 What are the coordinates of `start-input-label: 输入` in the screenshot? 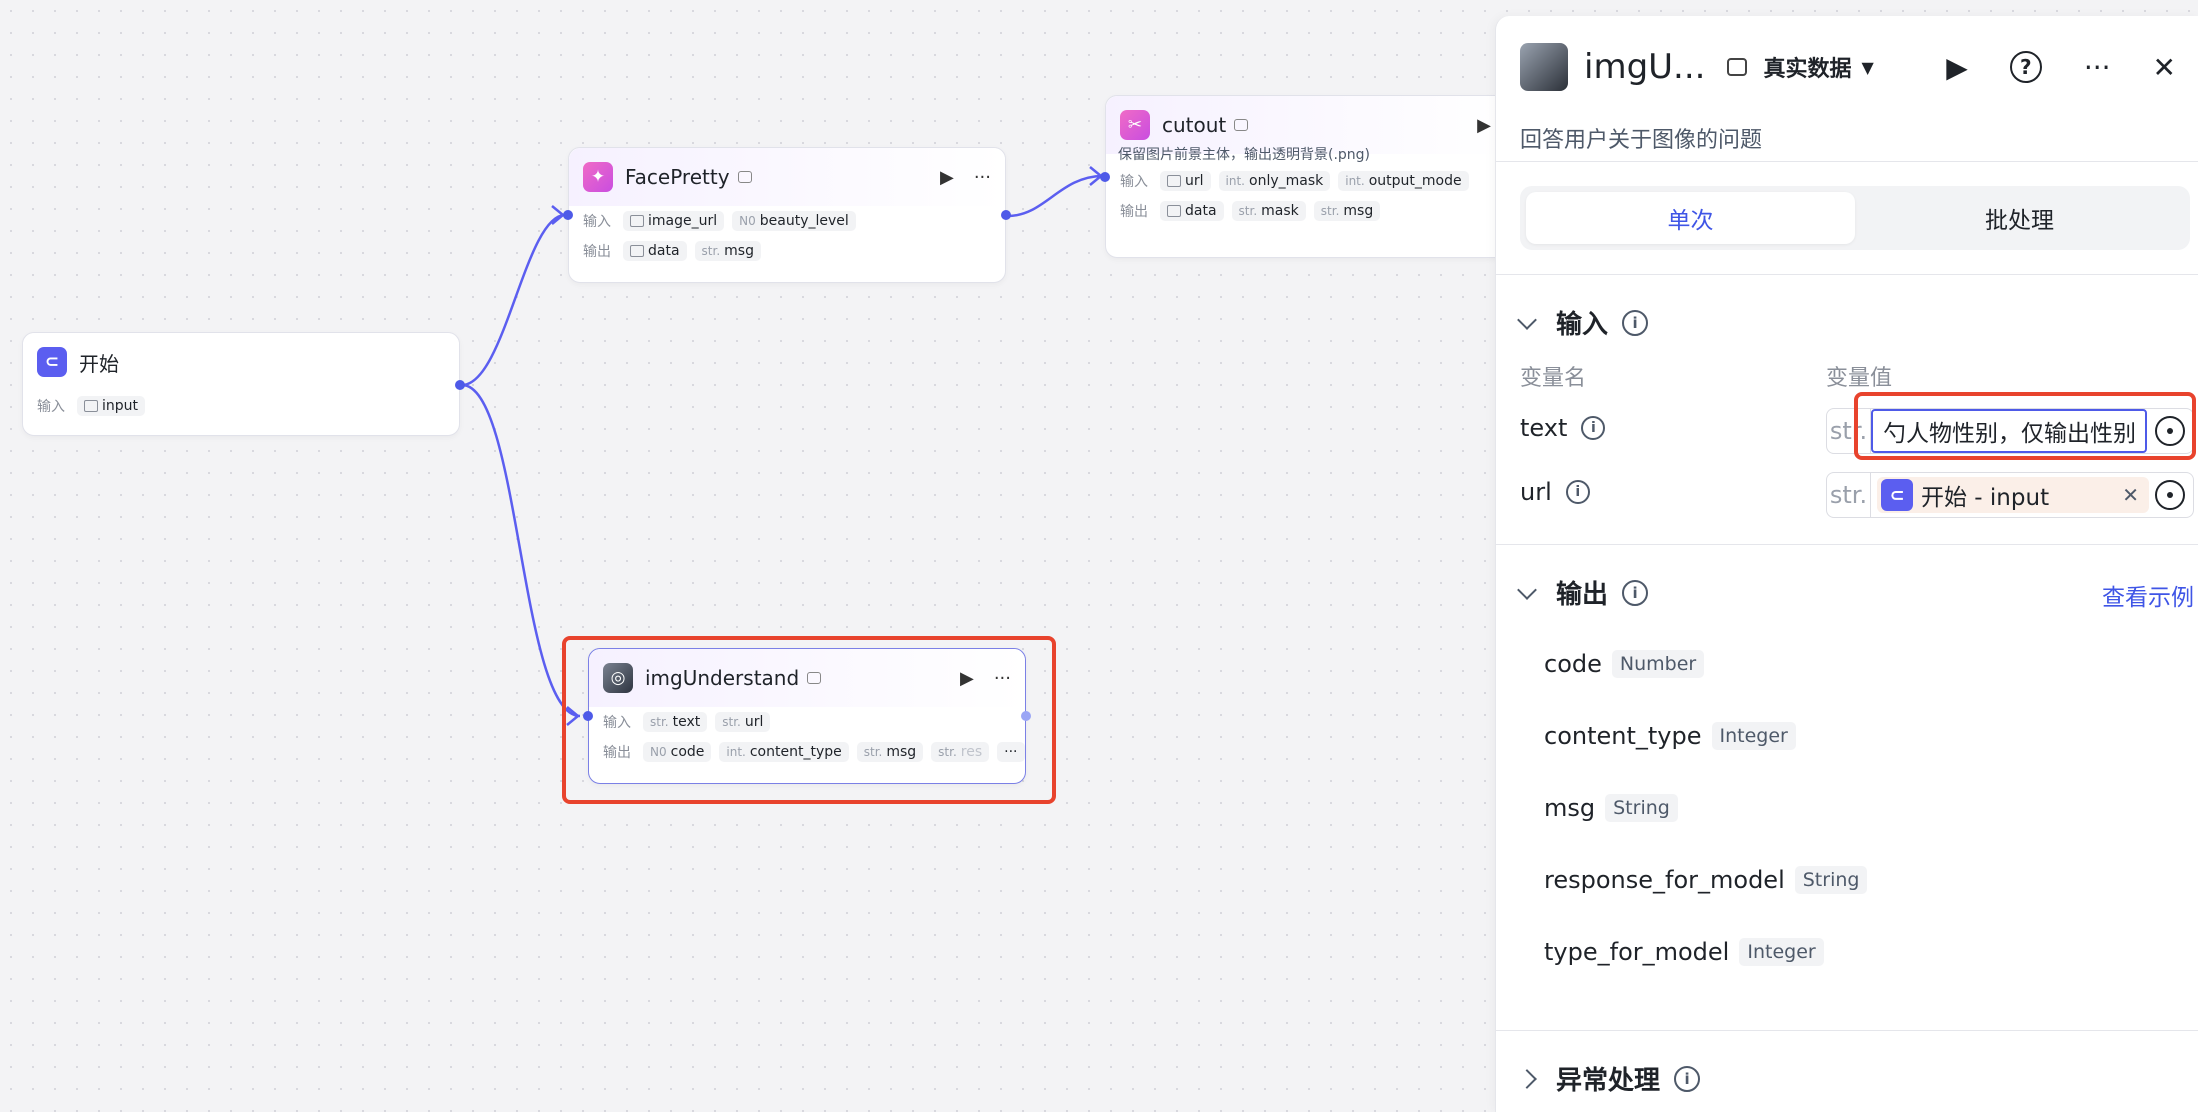 It's located at (51, 407).